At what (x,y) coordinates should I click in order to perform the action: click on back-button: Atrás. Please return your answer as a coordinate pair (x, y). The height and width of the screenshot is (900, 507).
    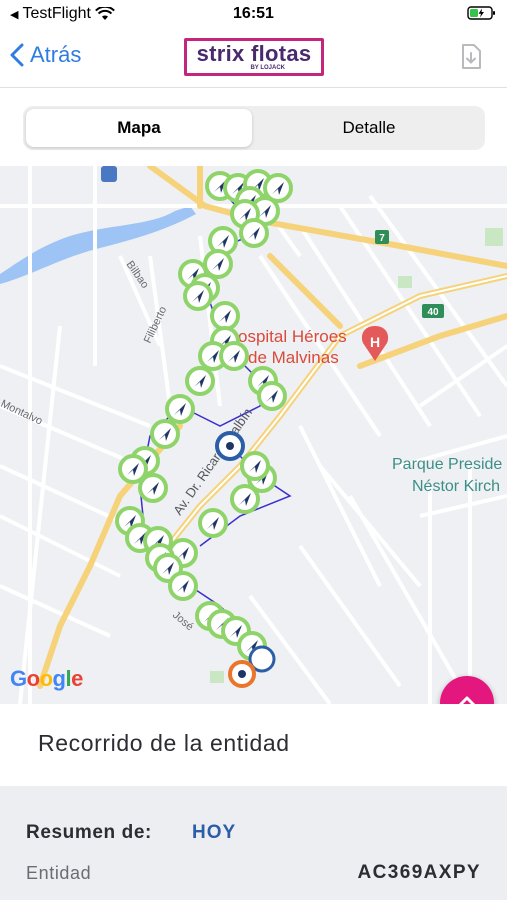
    Looking at the image, I should click on (45, 55).